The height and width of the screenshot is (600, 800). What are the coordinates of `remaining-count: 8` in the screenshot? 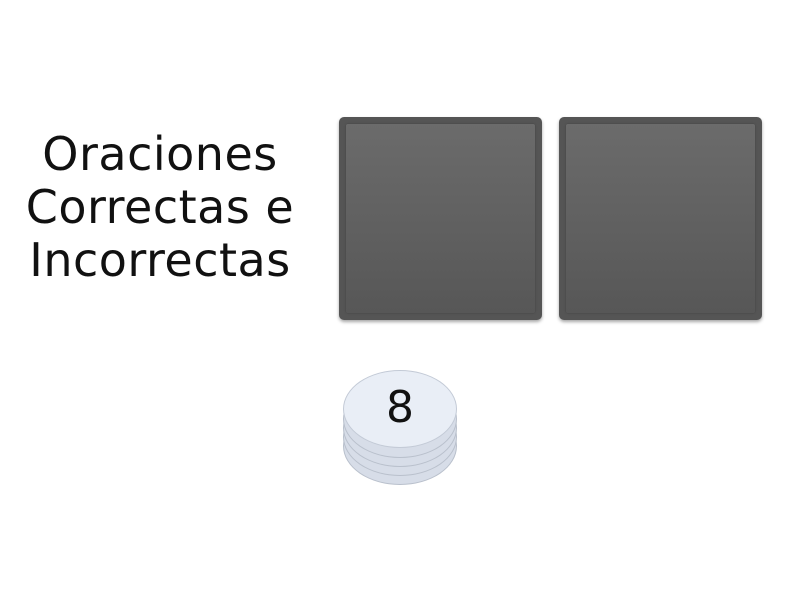 It's located at (400, 407).